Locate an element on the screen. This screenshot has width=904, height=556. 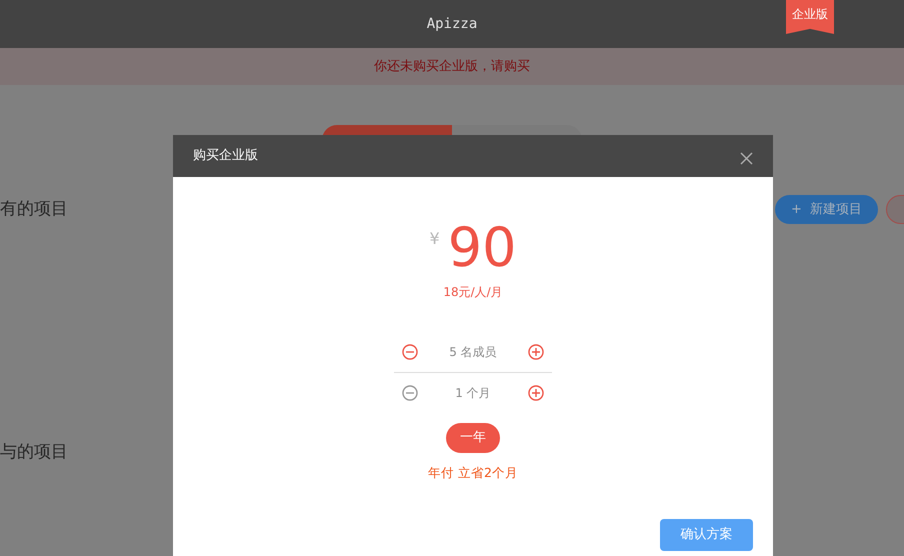
price-value: 90 is located at coordinates (482, 248).